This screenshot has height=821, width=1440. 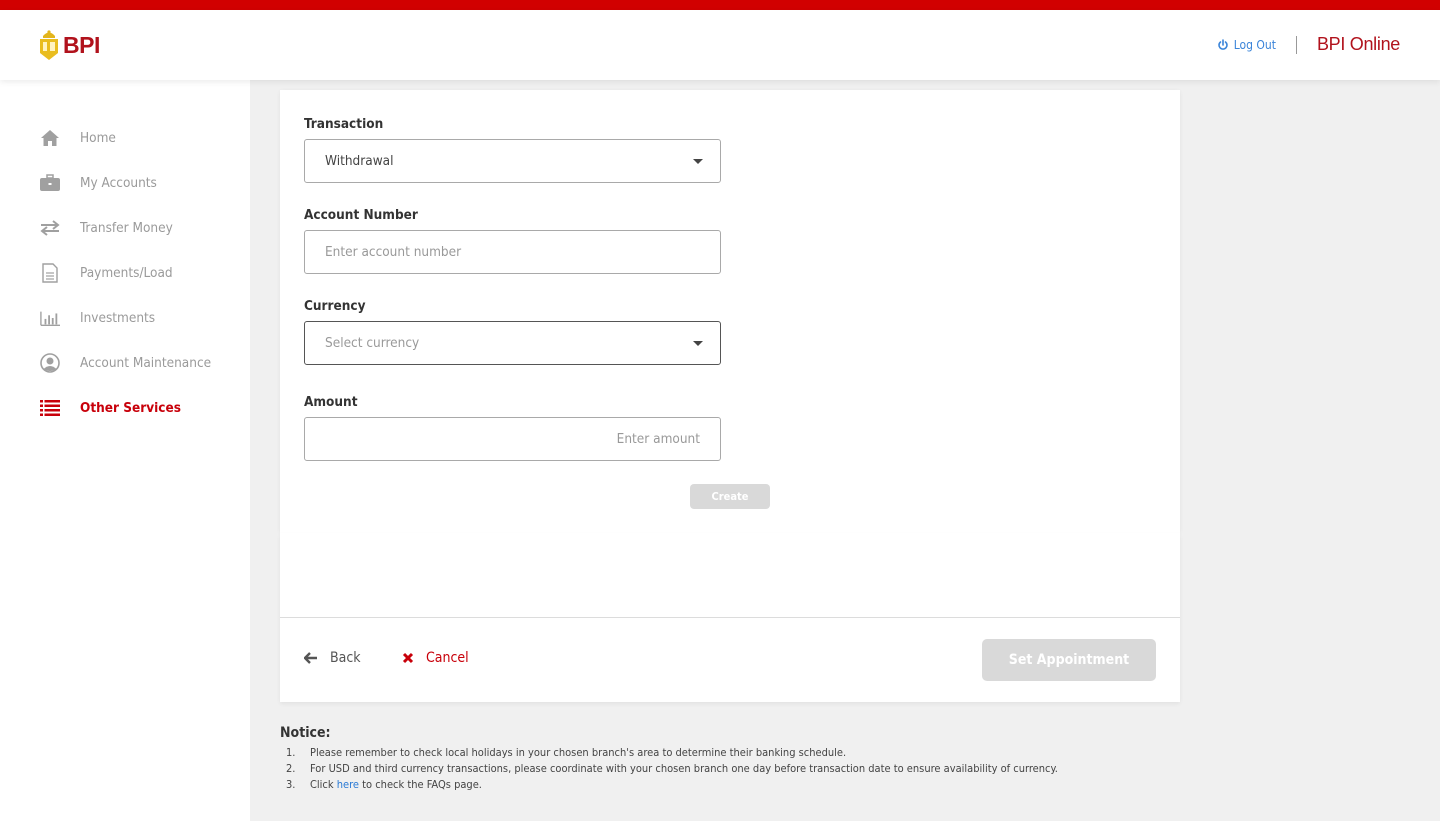 I want to click on amount-input: Enter amount, so click(x=512, y=439).